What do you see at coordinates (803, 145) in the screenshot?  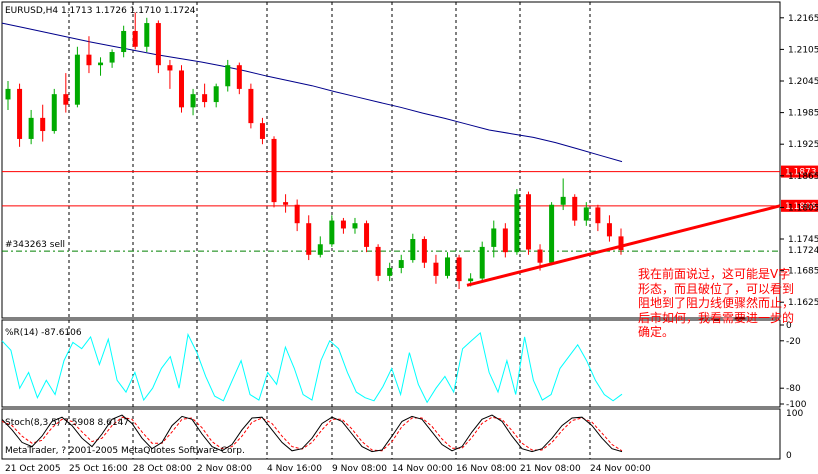 I see `price-tick-label: 1.1925` at bounding box center [803, 145].